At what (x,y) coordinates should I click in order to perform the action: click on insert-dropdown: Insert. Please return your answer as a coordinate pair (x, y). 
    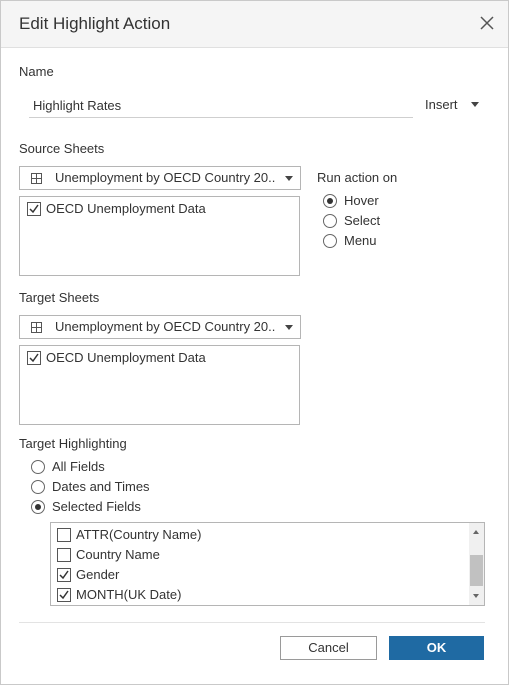
    Looking at the image, I should click on (455, 106).